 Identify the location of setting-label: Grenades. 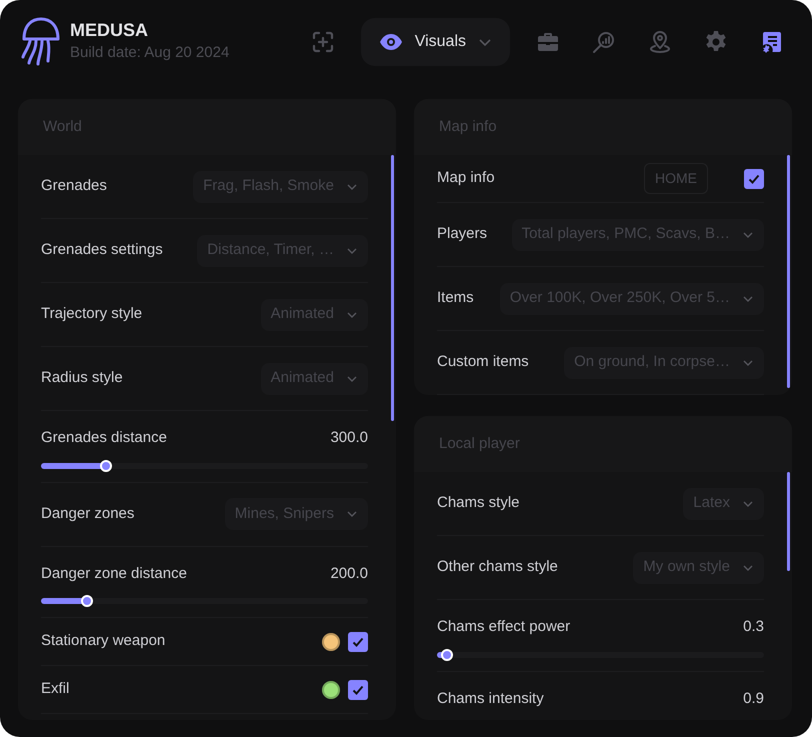
(74, 186).